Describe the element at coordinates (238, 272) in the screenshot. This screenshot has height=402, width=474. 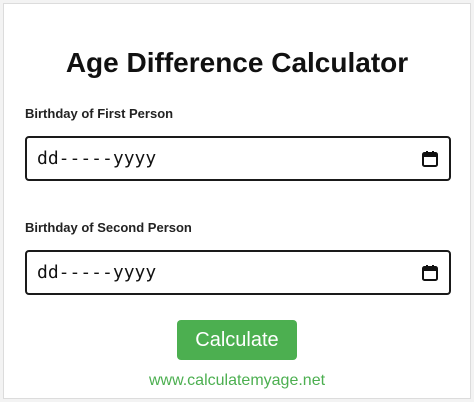
I see `second-birthday-input: dd-----yyyy` at that location.